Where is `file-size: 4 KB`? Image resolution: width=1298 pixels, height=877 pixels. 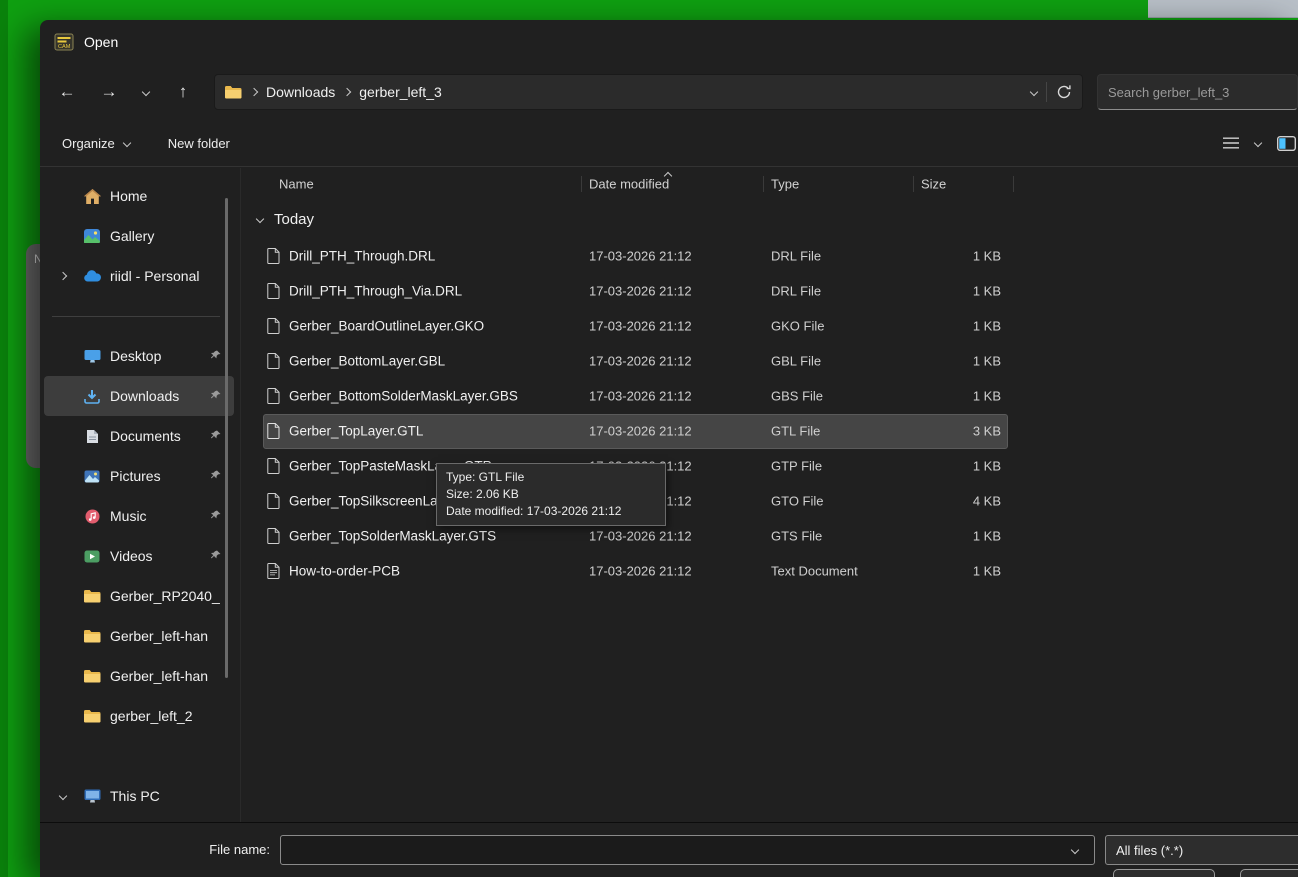 file-size: 4 KB is located at coordinates (986, 500).